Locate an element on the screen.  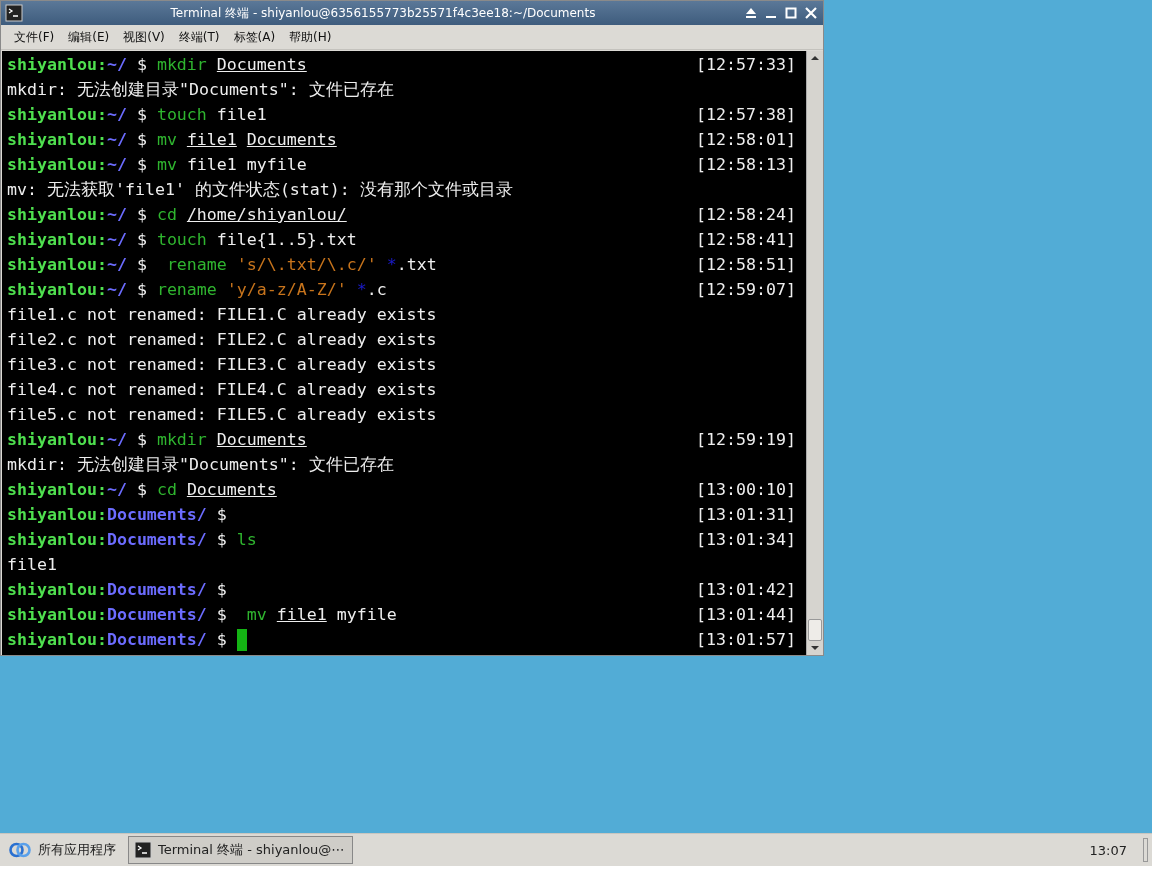
terminal-line: shiyanlou:~/ $ cd Documents is located at coordinates (142, 489).